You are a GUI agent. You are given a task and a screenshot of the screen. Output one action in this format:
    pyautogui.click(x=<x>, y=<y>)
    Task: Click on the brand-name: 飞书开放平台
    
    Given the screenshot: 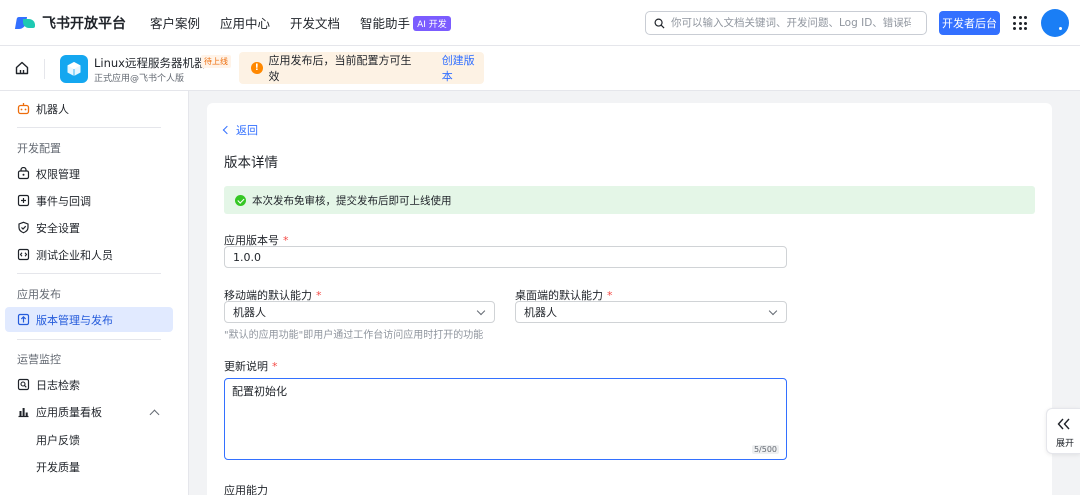 What is the action you would take?
    pyautogui.click(x=84, y=23)
    